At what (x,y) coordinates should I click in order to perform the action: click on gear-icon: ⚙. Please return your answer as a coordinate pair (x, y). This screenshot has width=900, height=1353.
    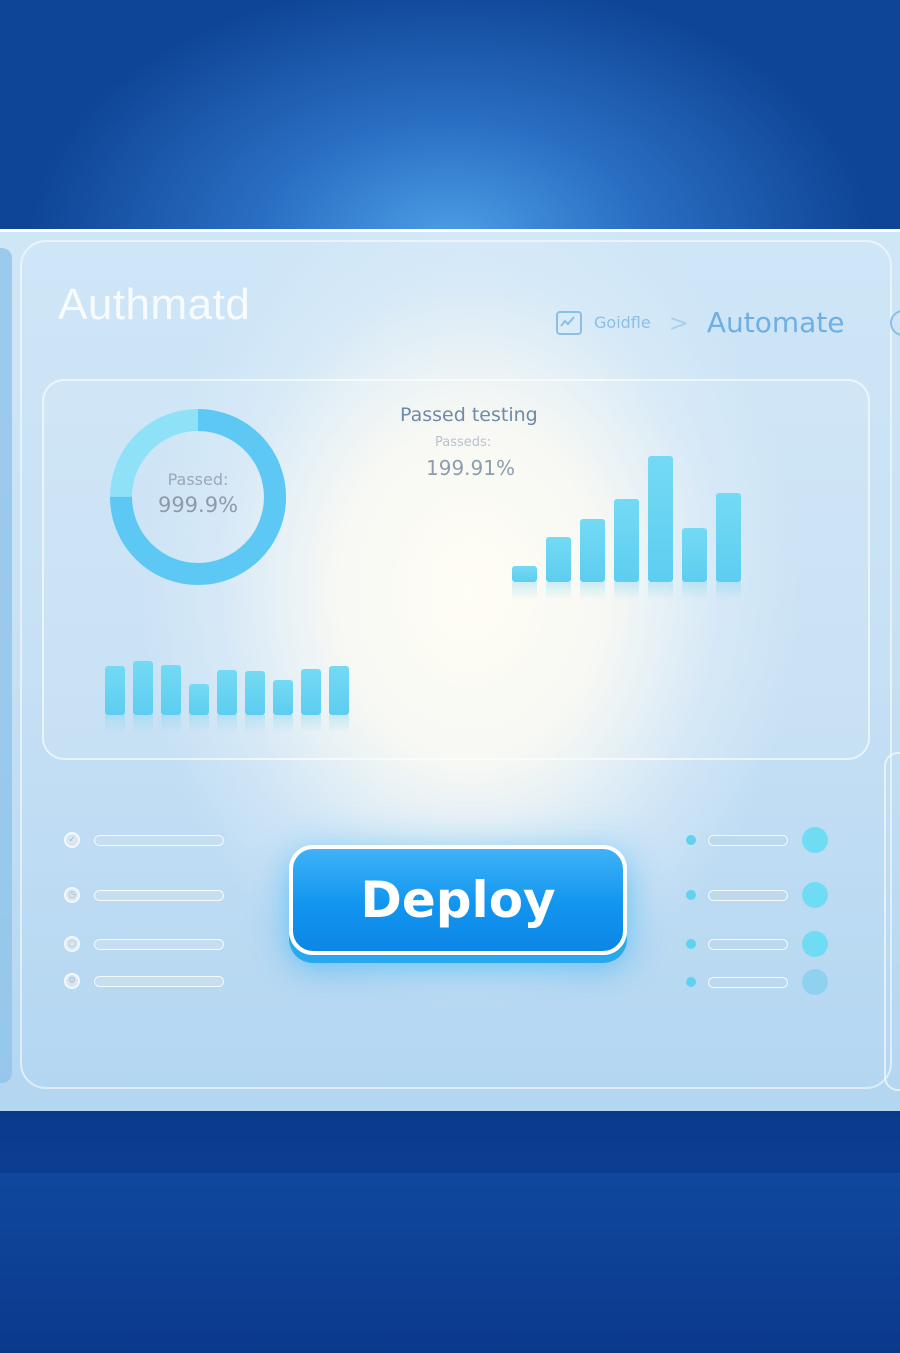
    Looking at the image, I should click on (72, 981).